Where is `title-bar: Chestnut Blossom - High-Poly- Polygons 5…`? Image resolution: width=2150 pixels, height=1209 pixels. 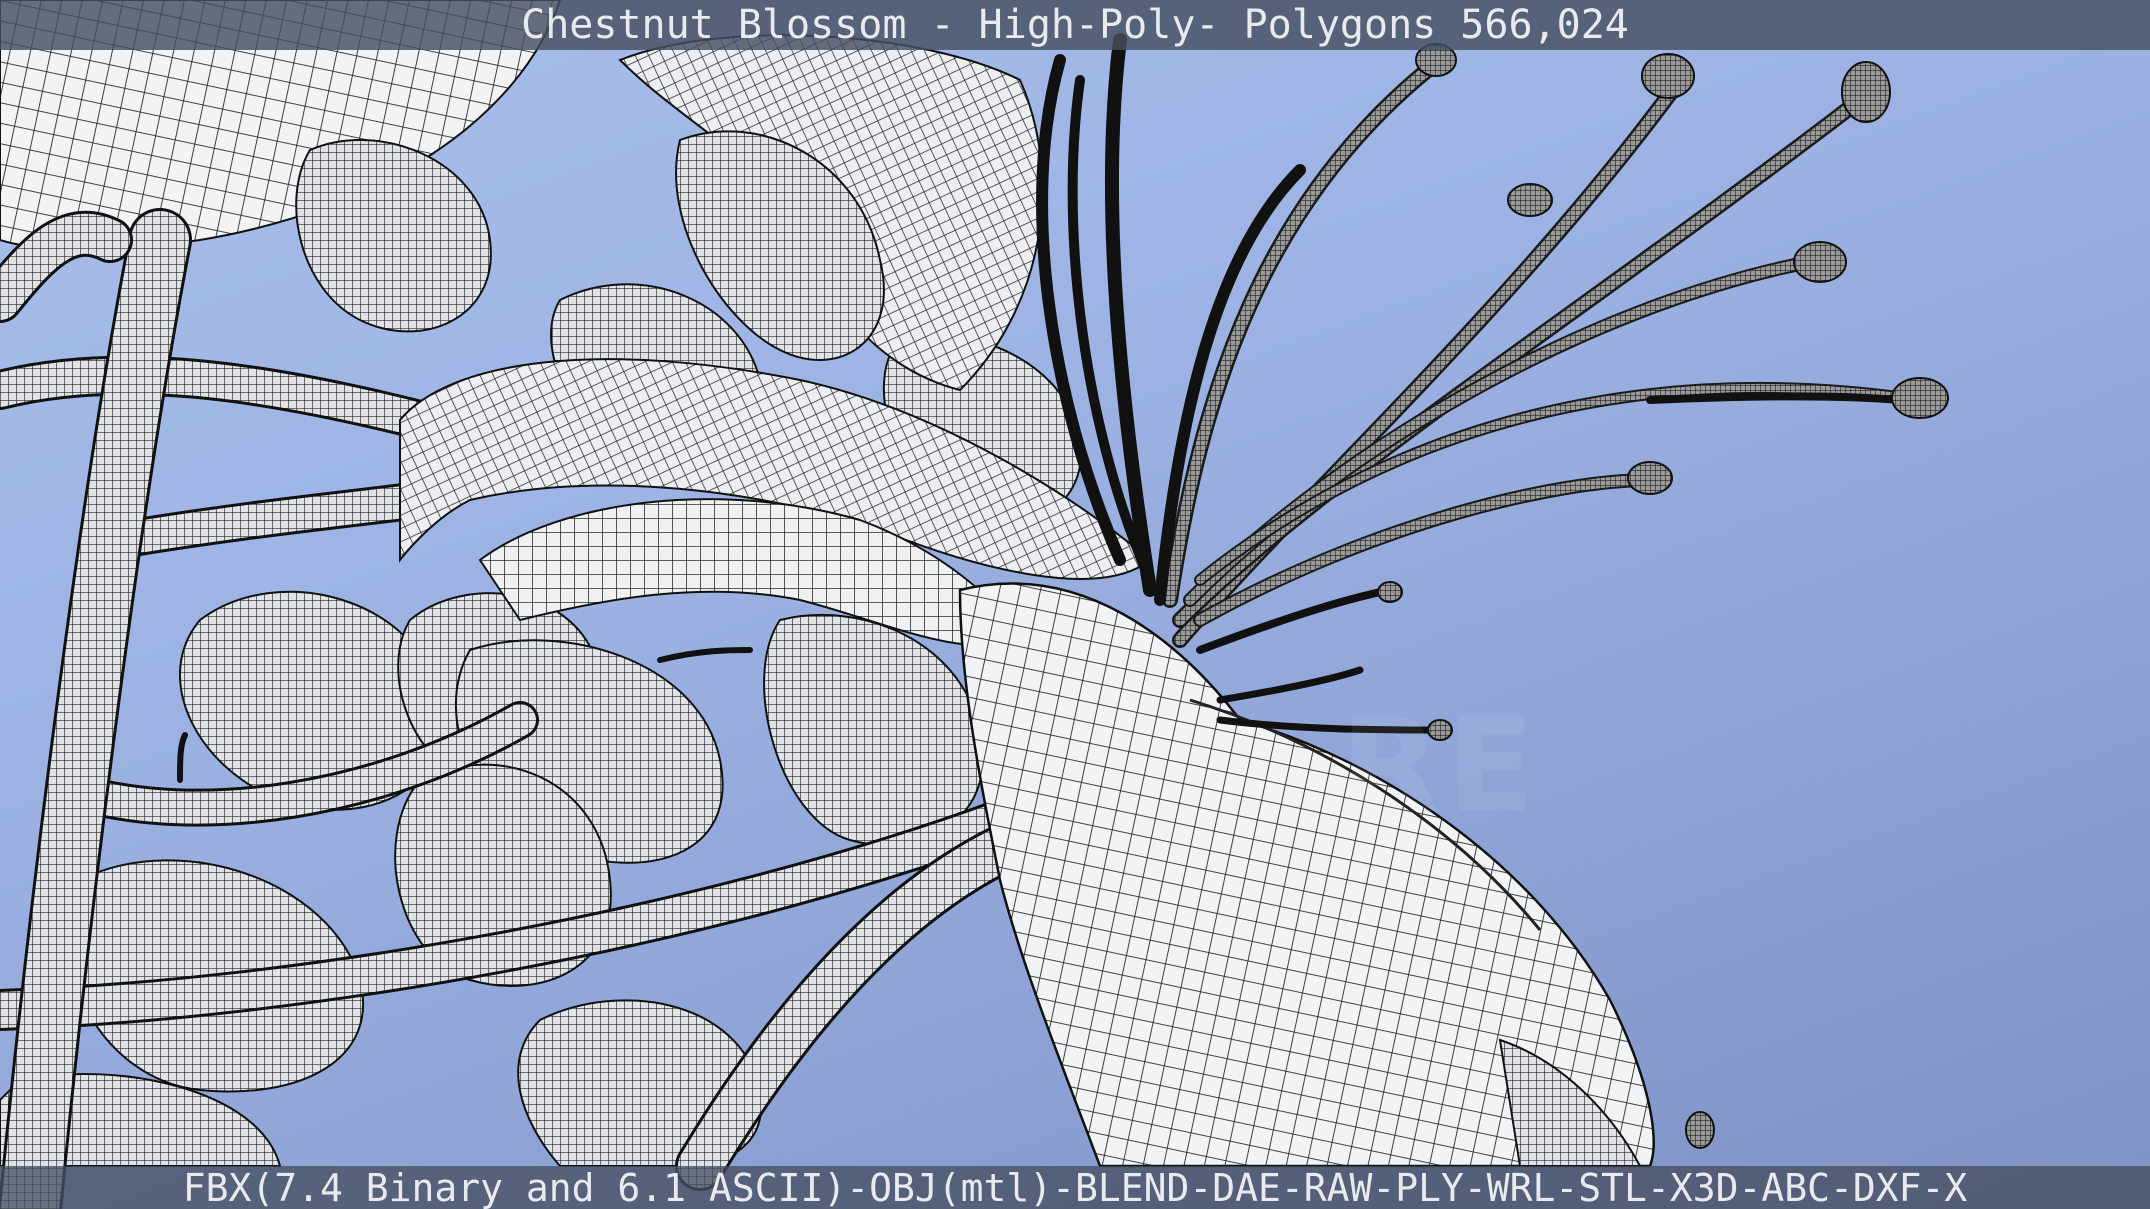
title-bar: Chestnut Blossom - High-Poly- Polygons 5… is located at coordinates (1075, 25).